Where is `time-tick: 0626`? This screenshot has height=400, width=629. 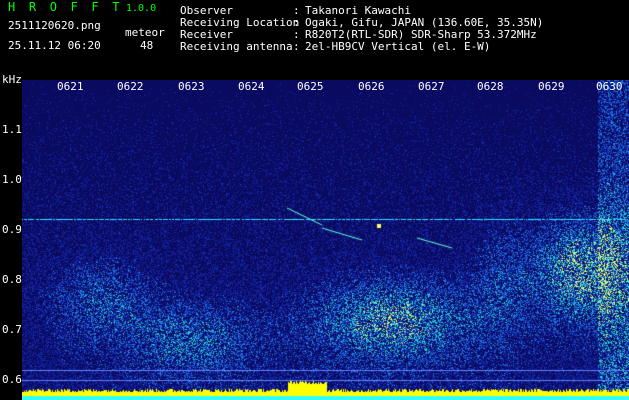
time-tick: 0626 is located at coordinates (371, 86).